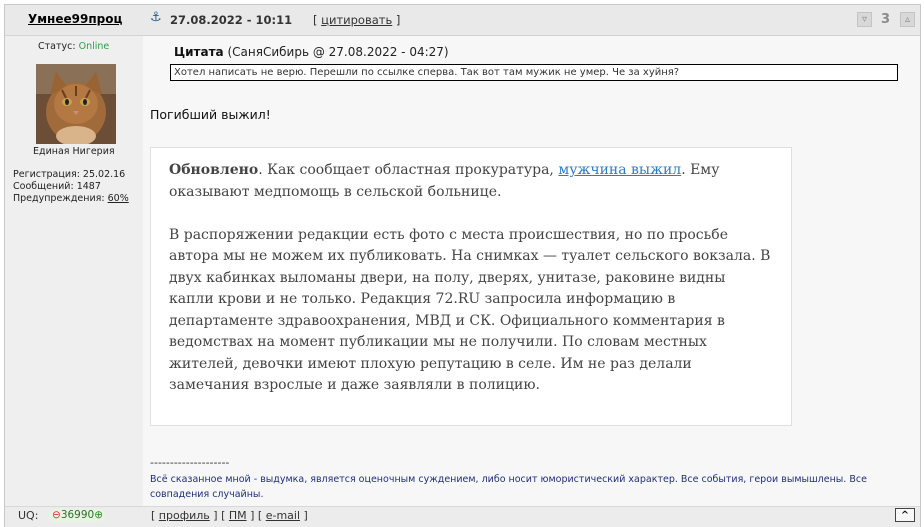 The height and width of the screenshot is (527, 924). I want to click on avatar, so click(76, 104).